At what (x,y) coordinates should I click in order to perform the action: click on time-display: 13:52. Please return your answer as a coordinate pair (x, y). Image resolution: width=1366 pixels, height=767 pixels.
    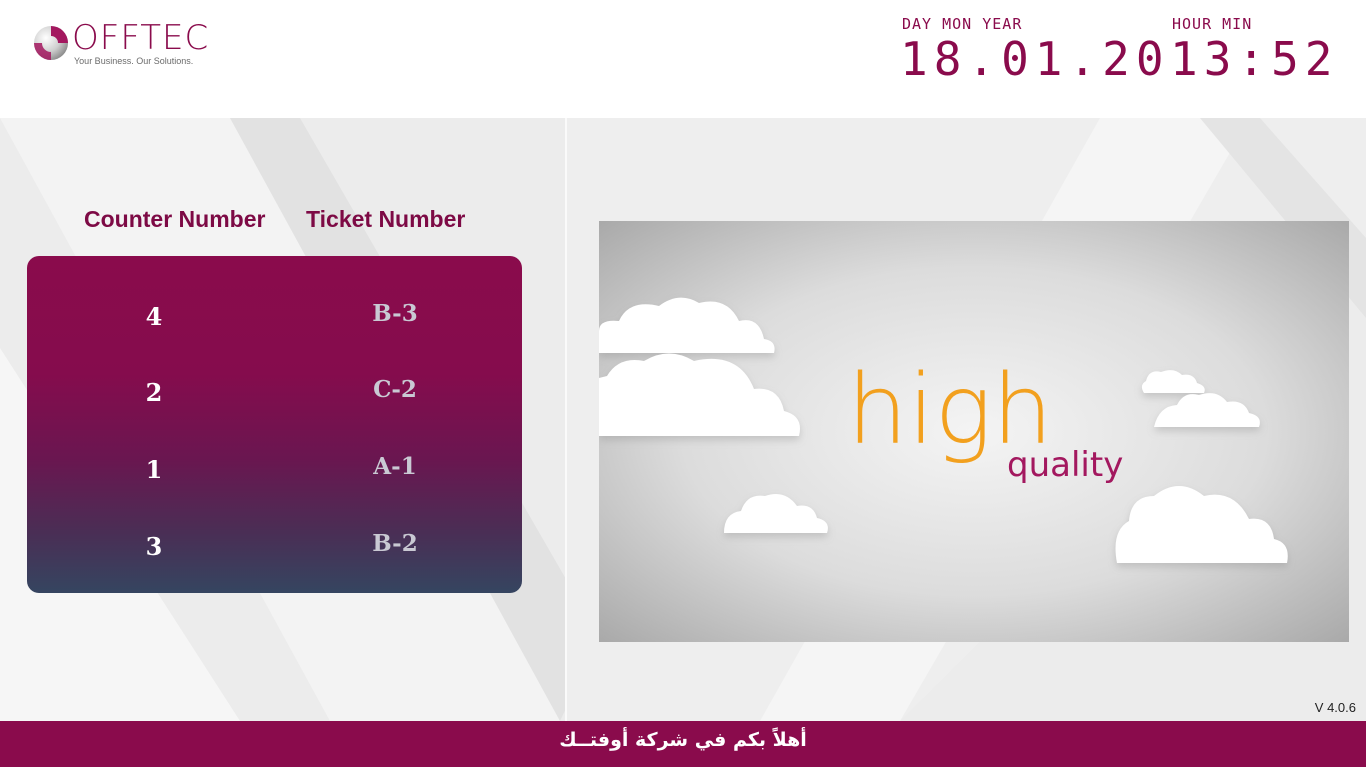
    Looking at the image, I should click on (1254, 59).